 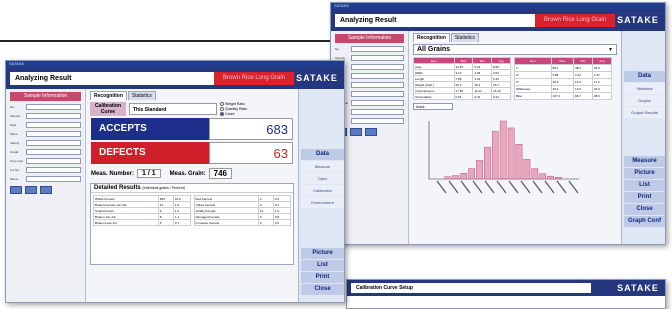 I want to click on radio-label: Weight Ratio, so click(x=235, y=104).